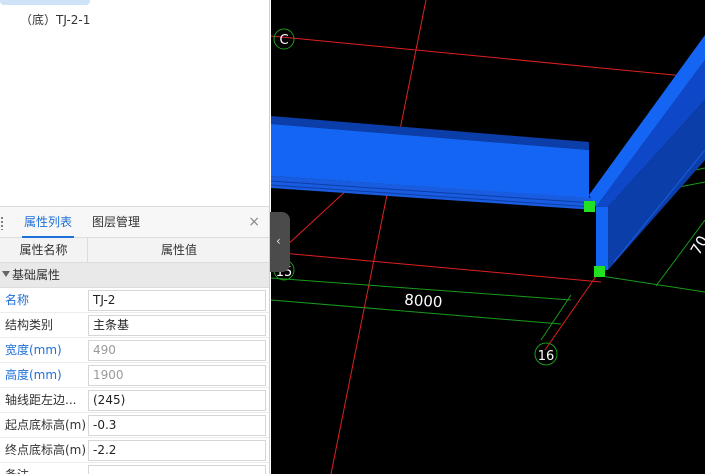 The height and width of the screenshot is (474, 705). I want to click on property-row-name: 名称 TJ-2, so click(134, 300).